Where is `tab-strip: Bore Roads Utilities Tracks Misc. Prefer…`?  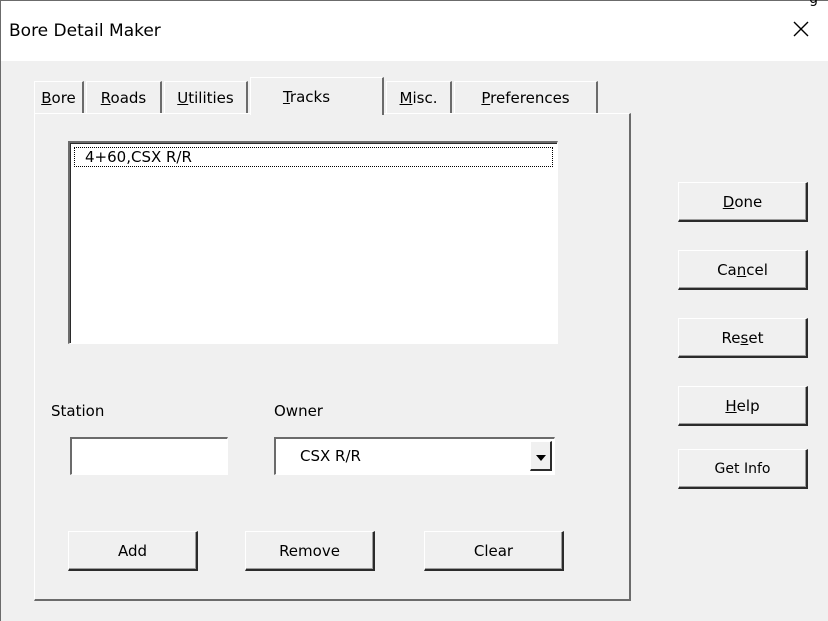
tab-strip: Bore Roads Utilities Tracks Misc. Prefer… is located at coordinates (334, 96).